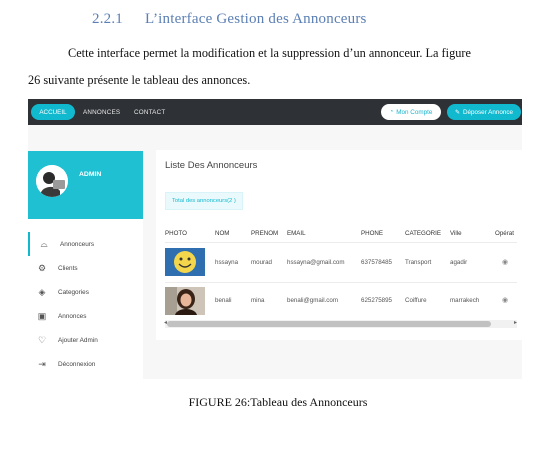 This screenshot has width=556, height=452. What do you see at coordinates (256, 19) in the screenshot?
I see `section-title: L’interface Gestion des Annonceurs` at bounding box center [256, 19].